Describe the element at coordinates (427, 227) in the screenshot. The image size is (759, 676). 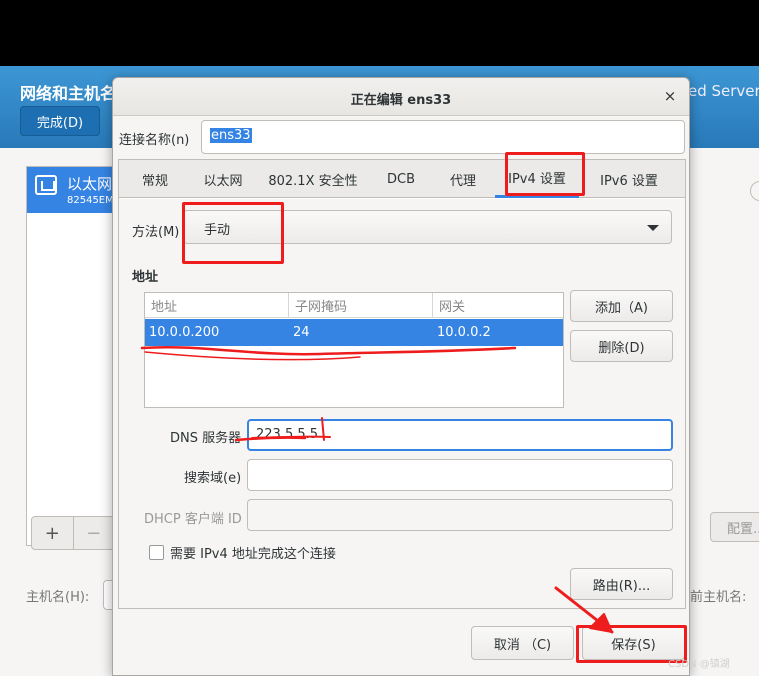
I see `method-dropdown: 手动` at that location.